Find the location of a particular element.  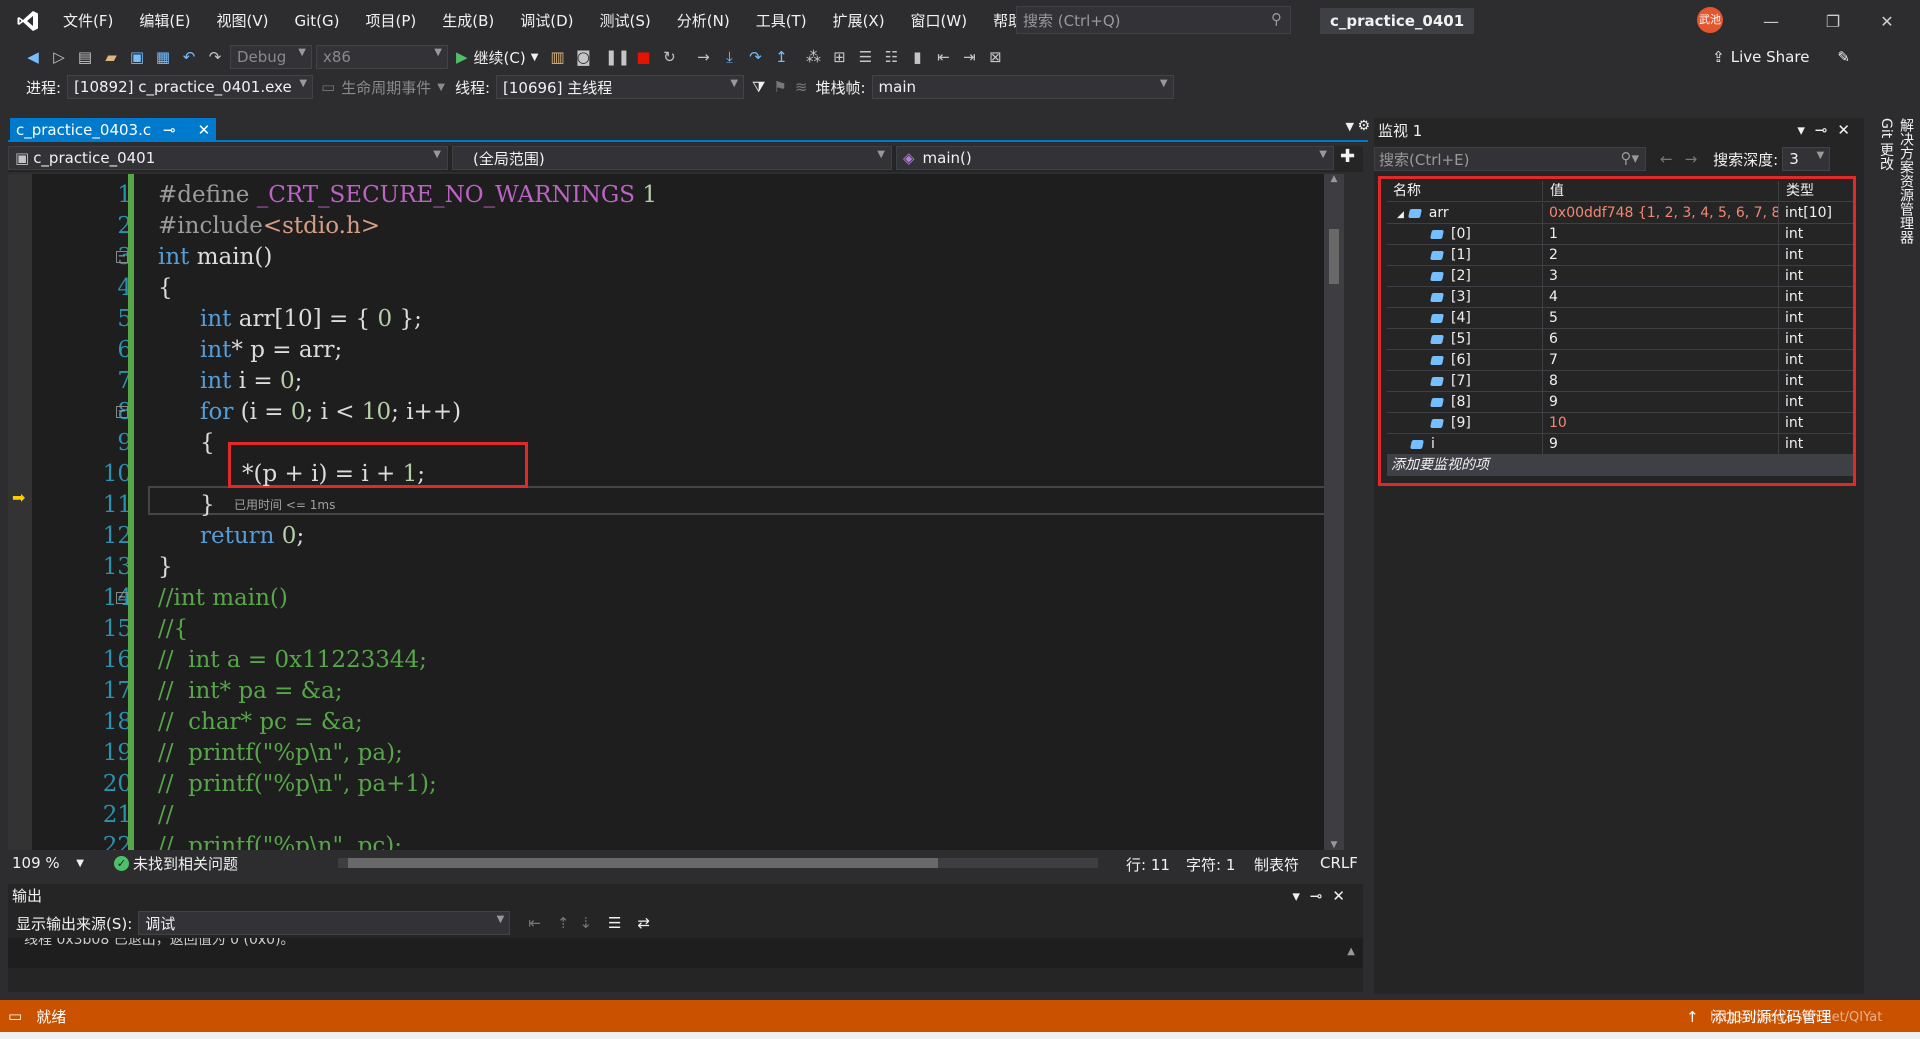

stack-icon: ≋ is located at coordinates (801, 87).